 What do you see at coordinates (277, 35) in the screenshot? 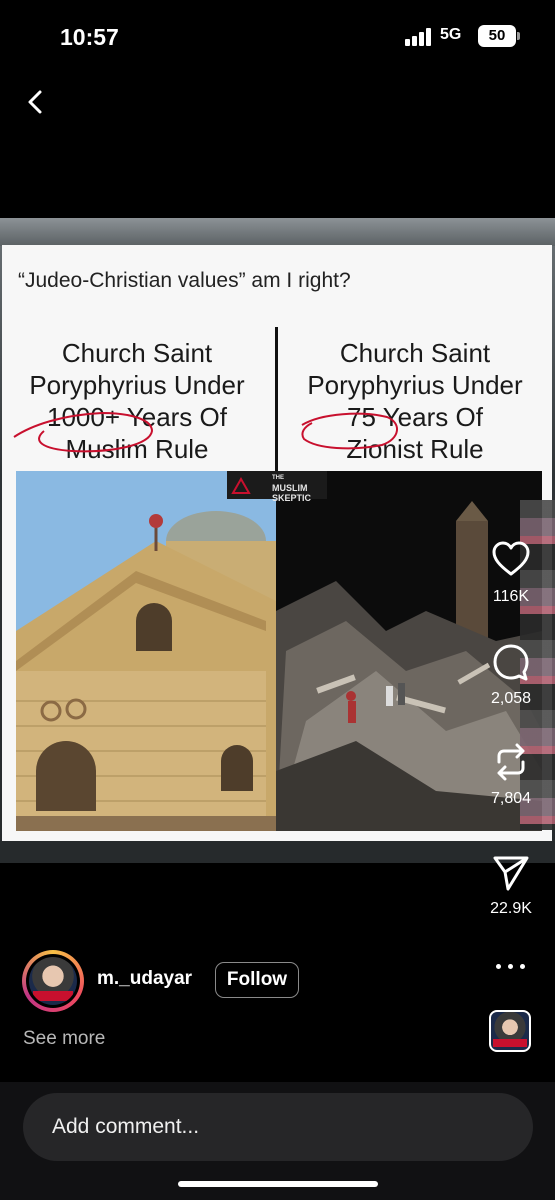
I see `status-bar: 10:57 5G 50` at bounding box center [277, 35].